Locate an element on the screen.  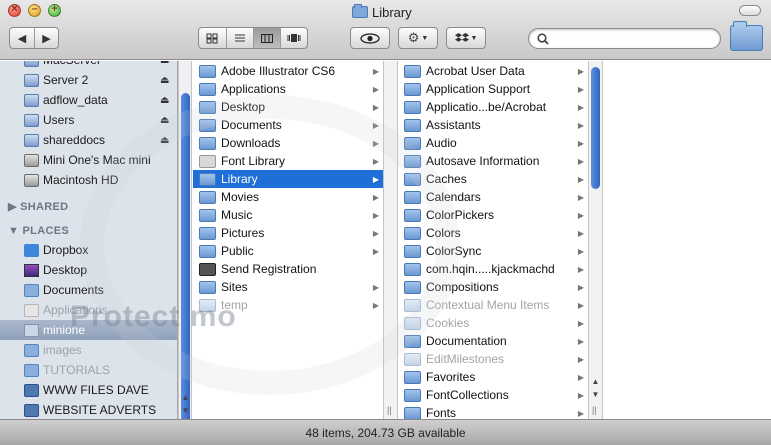
column-item: Music ▶ is located at coordinates (288, 215).